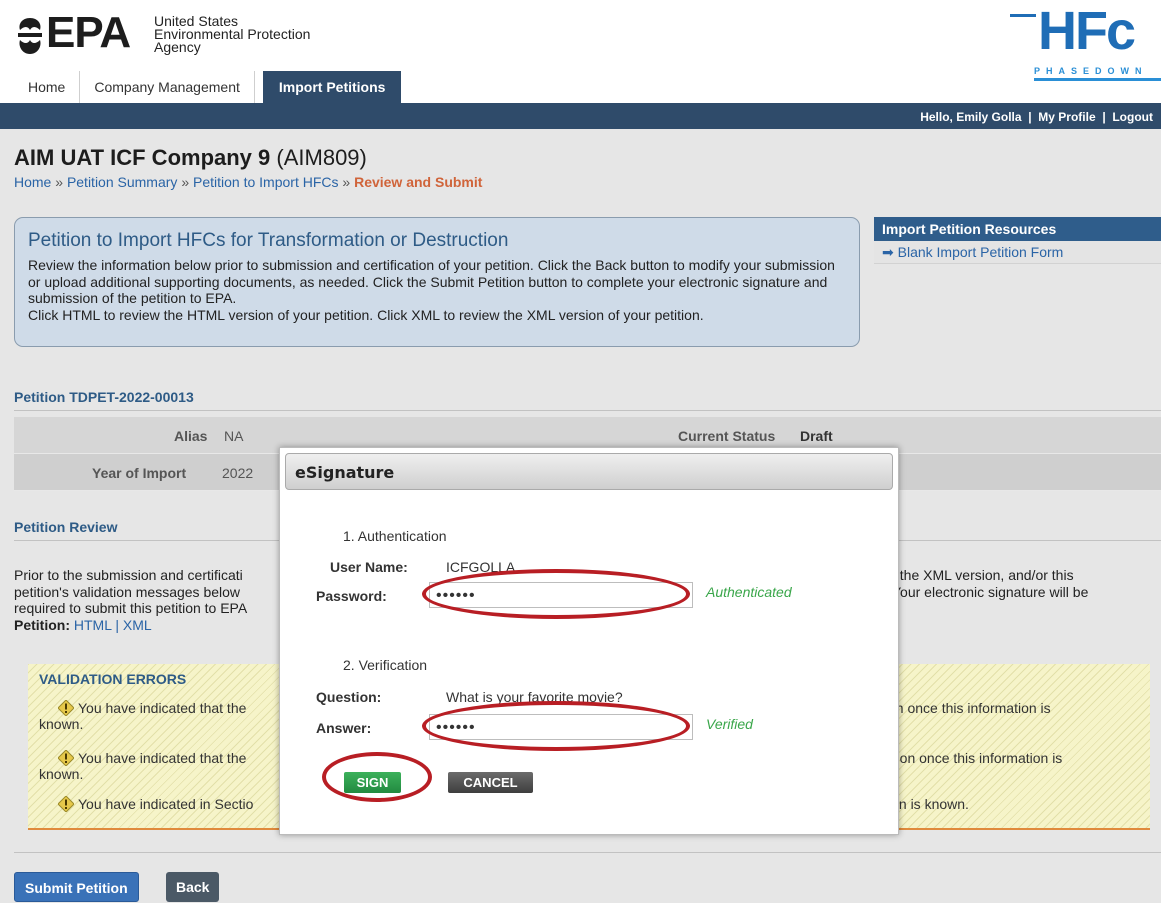  Describe the element at coordinates (490, 782) in the screenshot. I see `cancel-button: CANCEL` at that location.